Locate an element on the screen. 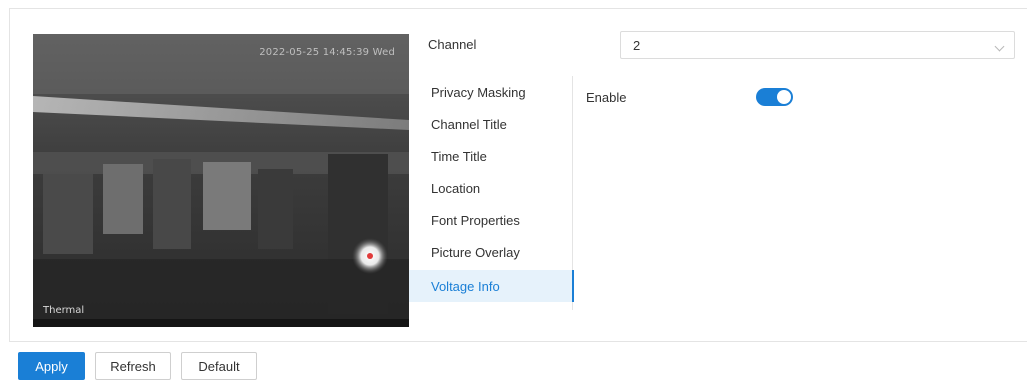 The height and width of the screenshot is (390, 1027). channel-select-value: 2 is located at coordinates (637, 45).